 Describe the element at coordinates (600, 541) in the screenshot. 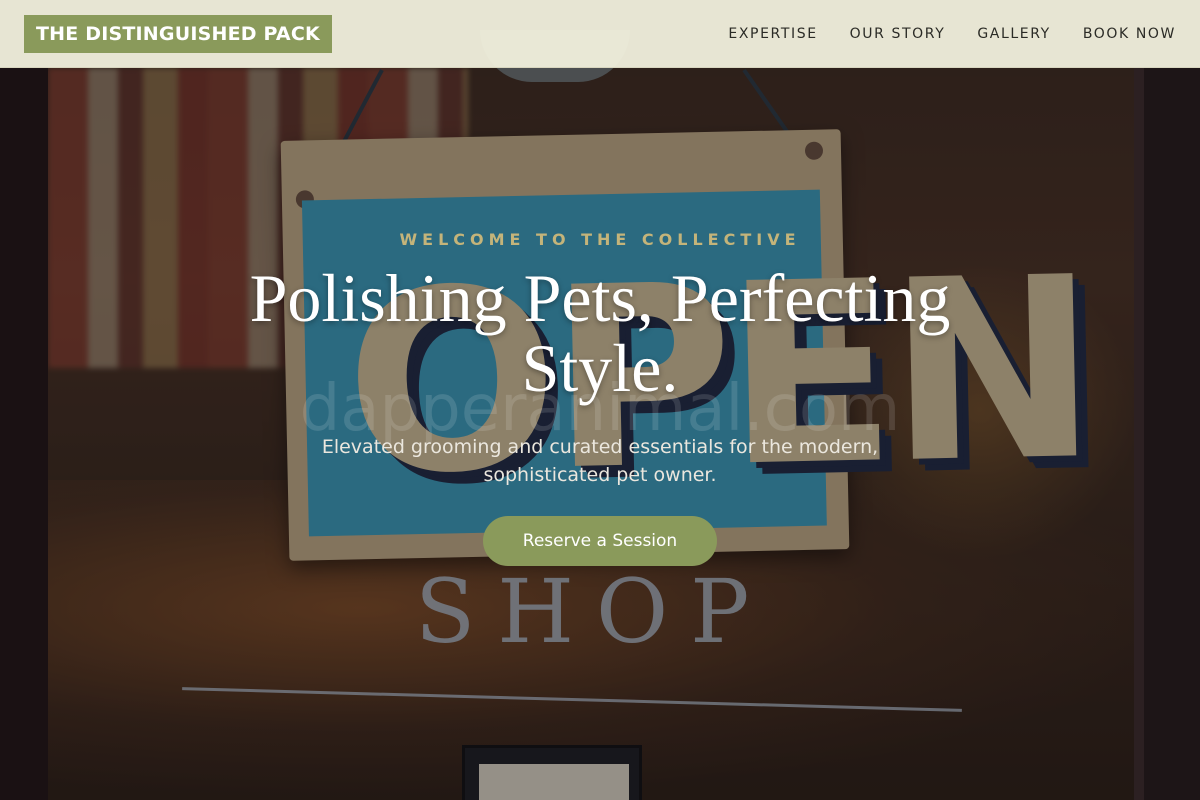

I see `reserve-session-button: Reserve a Session` at that location.